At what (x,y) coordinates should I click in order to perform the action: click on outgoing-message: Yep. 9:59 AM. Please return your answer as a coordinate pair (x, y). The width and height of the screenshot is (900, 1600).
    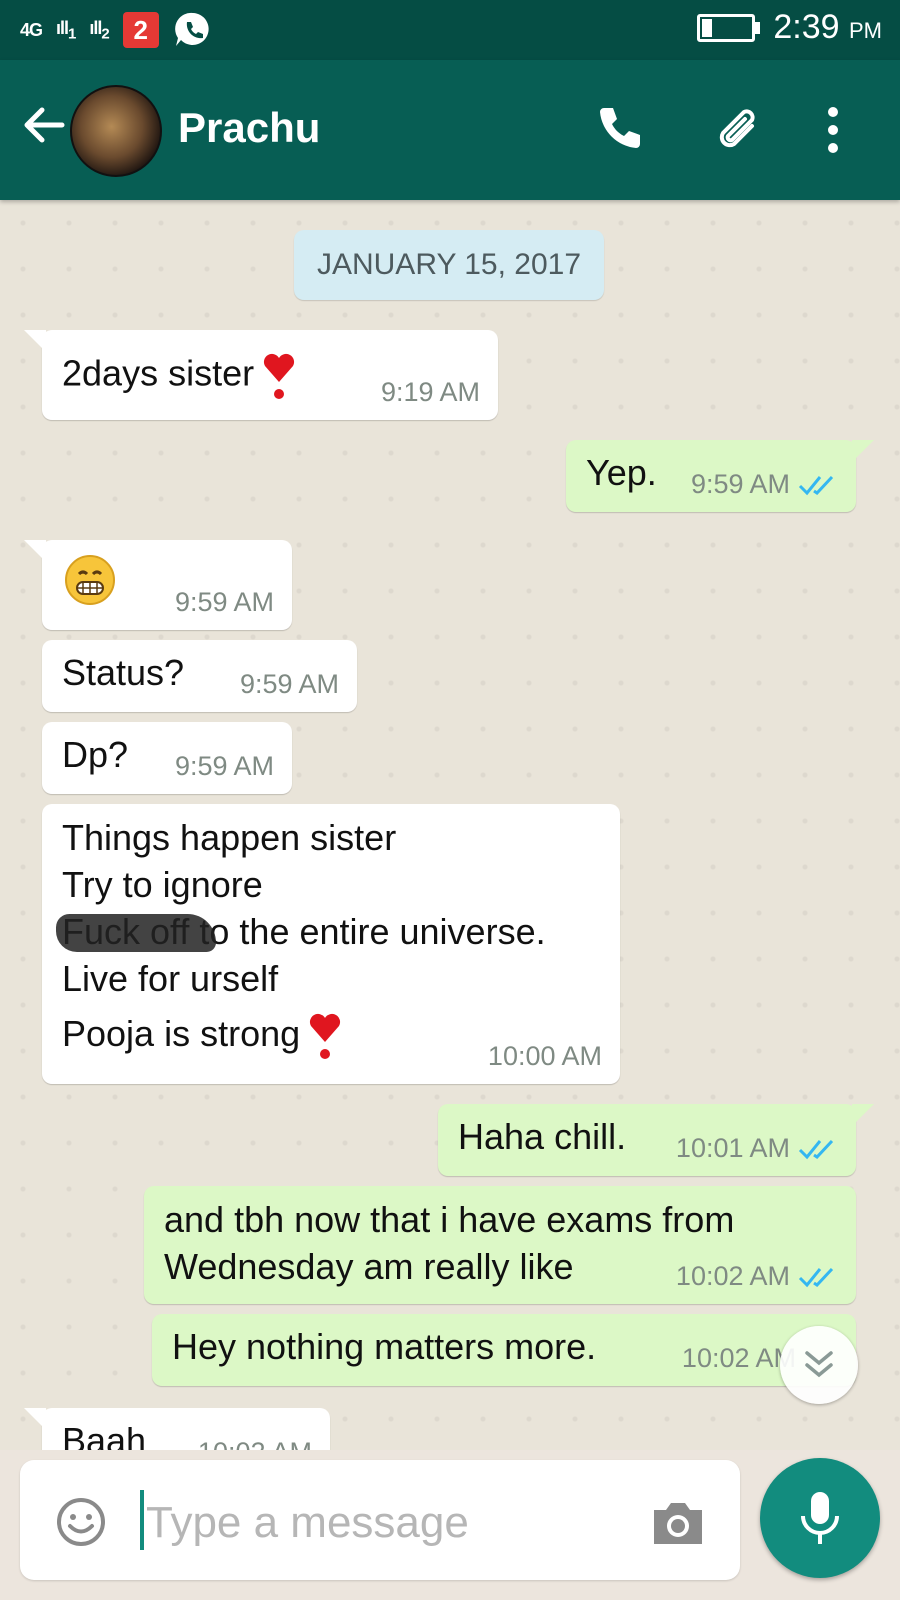
    Looking at the image, I should click on (720, 476).